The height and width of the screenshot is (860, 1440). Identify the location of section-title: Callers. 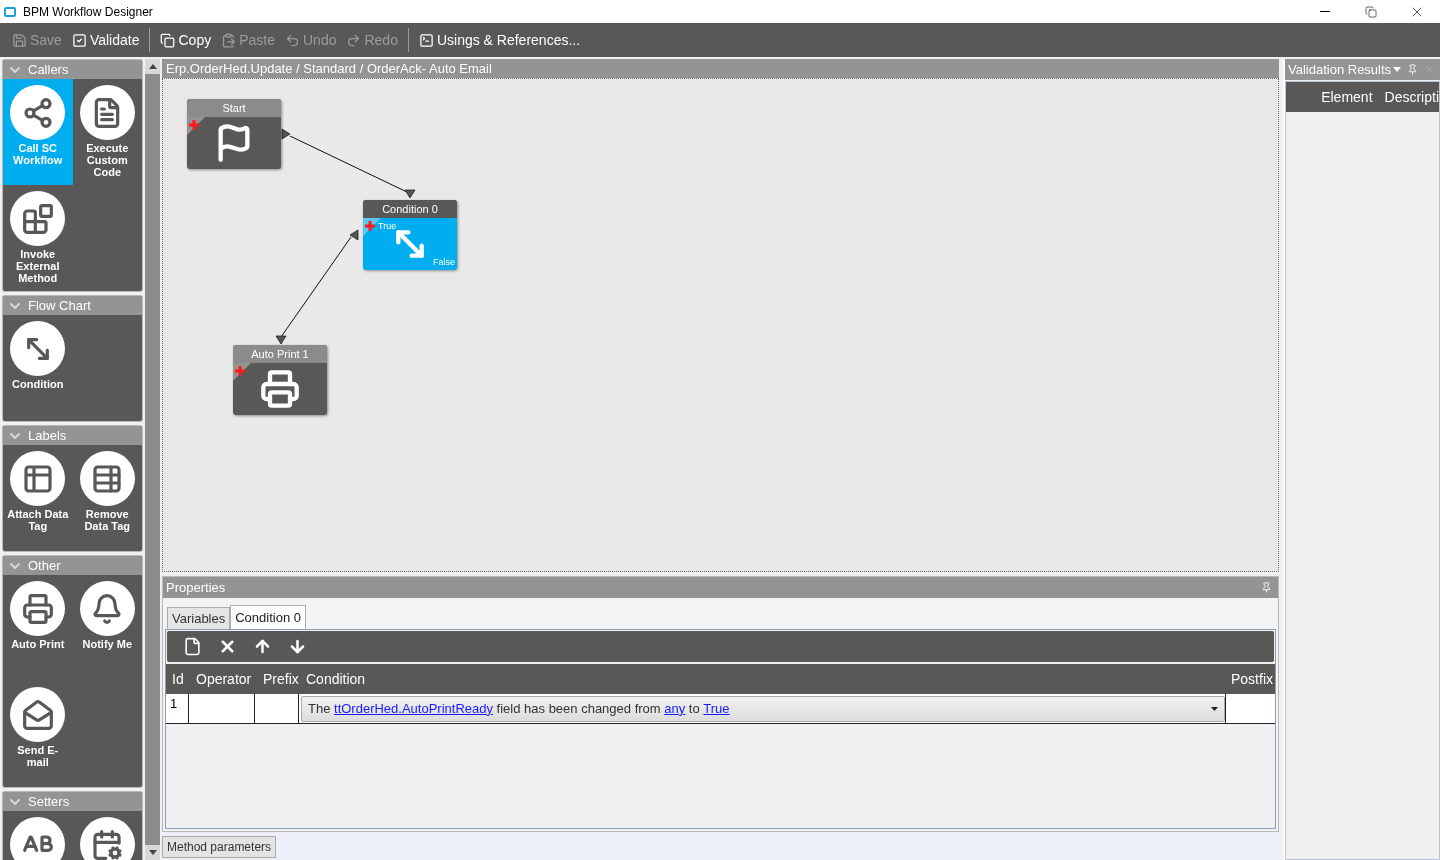
(48, 69).